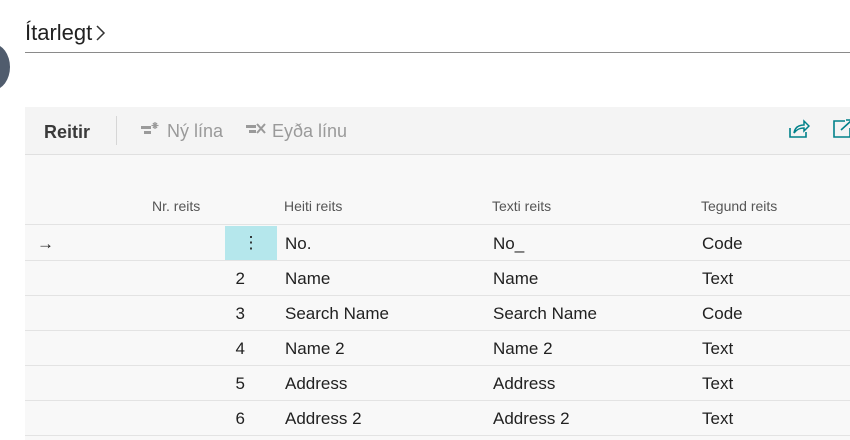  I want to click on field-caption-cell: Name, so click(515, 279).